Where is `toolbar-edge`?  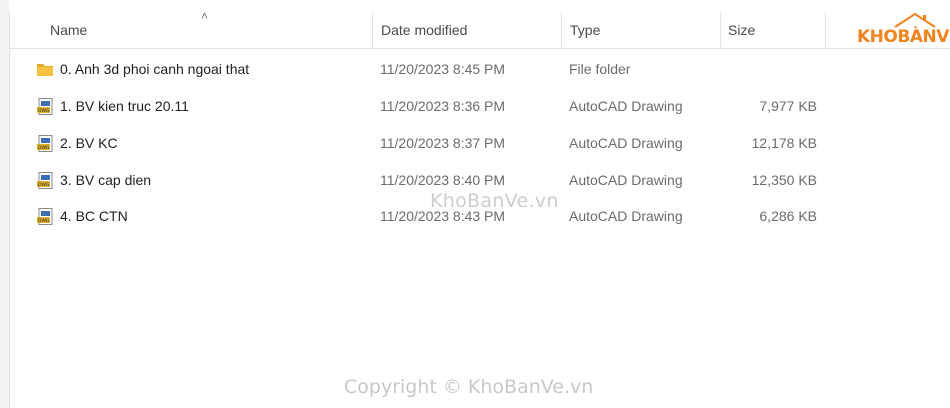 toolbar-edge is located at coordinates (479, 6).